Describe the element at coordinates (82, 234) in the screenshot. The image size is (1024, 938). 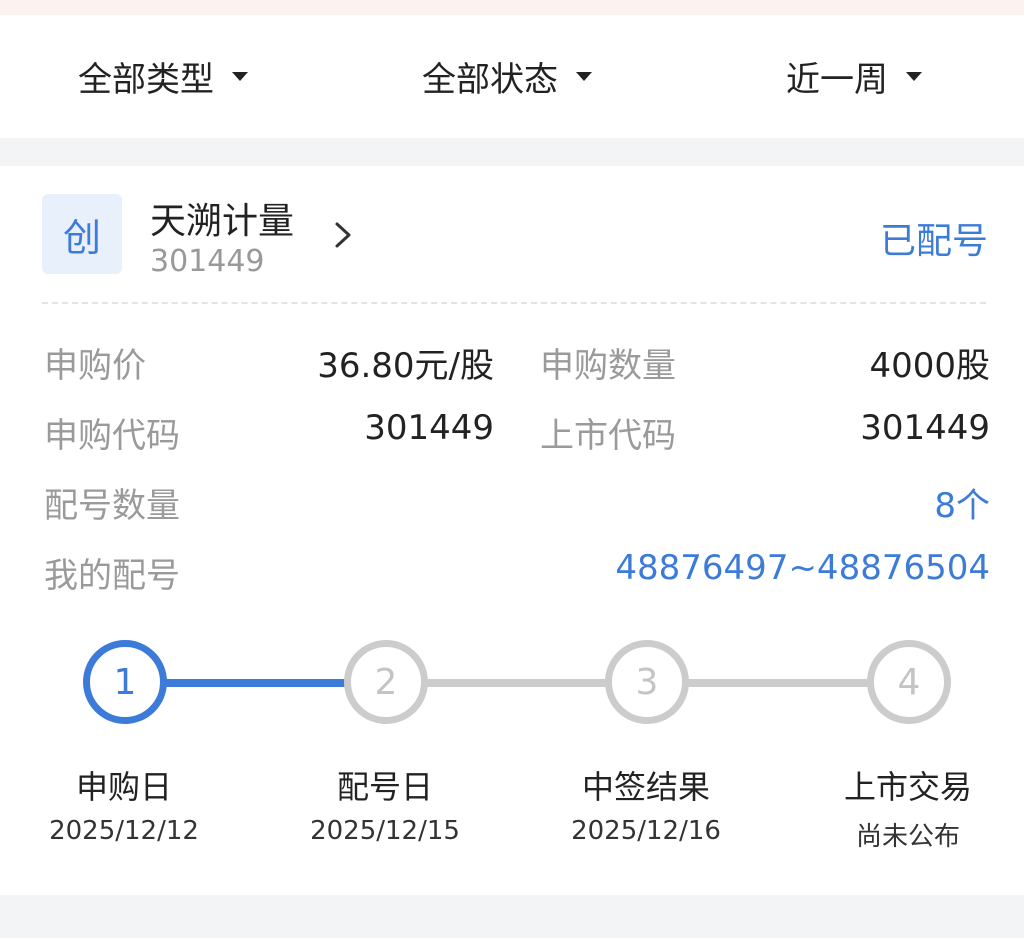
I see `board-badge: 创` at that location.